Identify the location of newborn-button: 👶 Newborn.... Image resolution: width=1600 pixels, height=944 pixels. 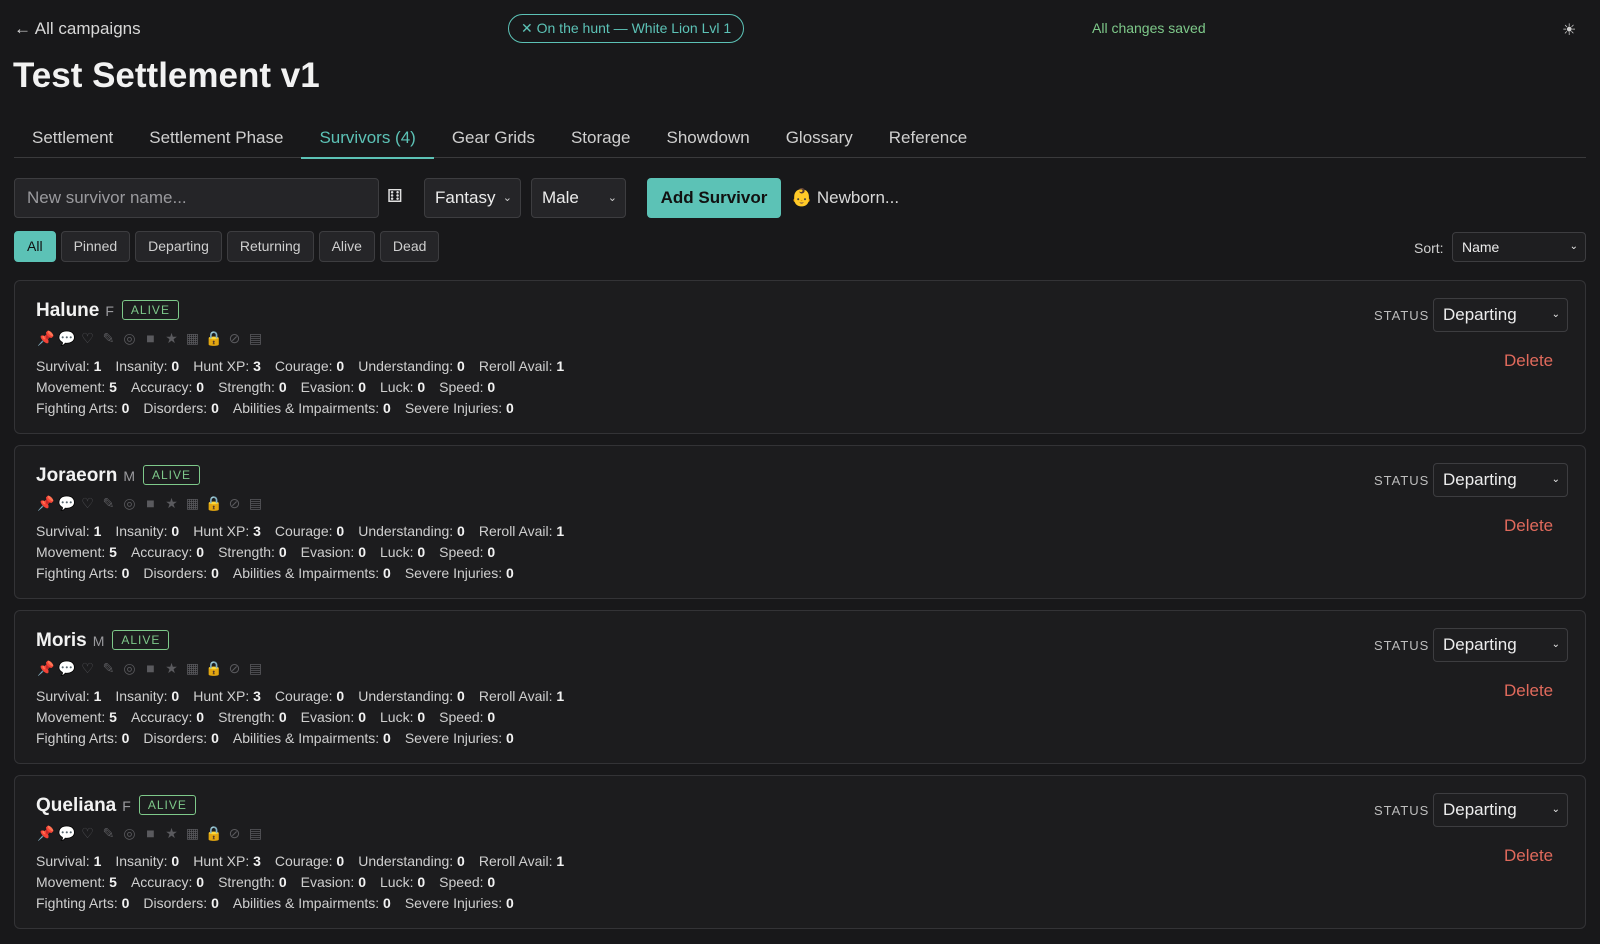
(845, 198).